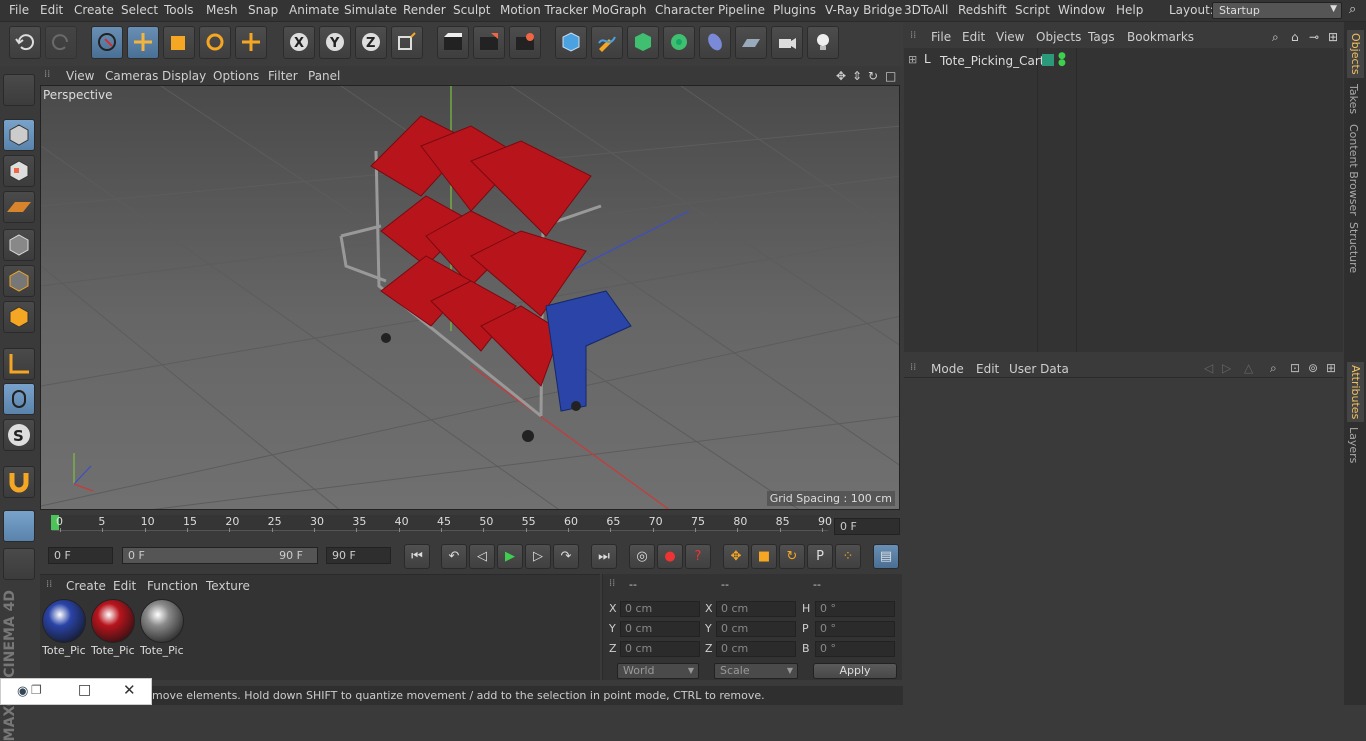 The image size is (1366, 741). Describe the element at coordinates (19, 135) in the screenshot. I see `model-mode-button` at that location.